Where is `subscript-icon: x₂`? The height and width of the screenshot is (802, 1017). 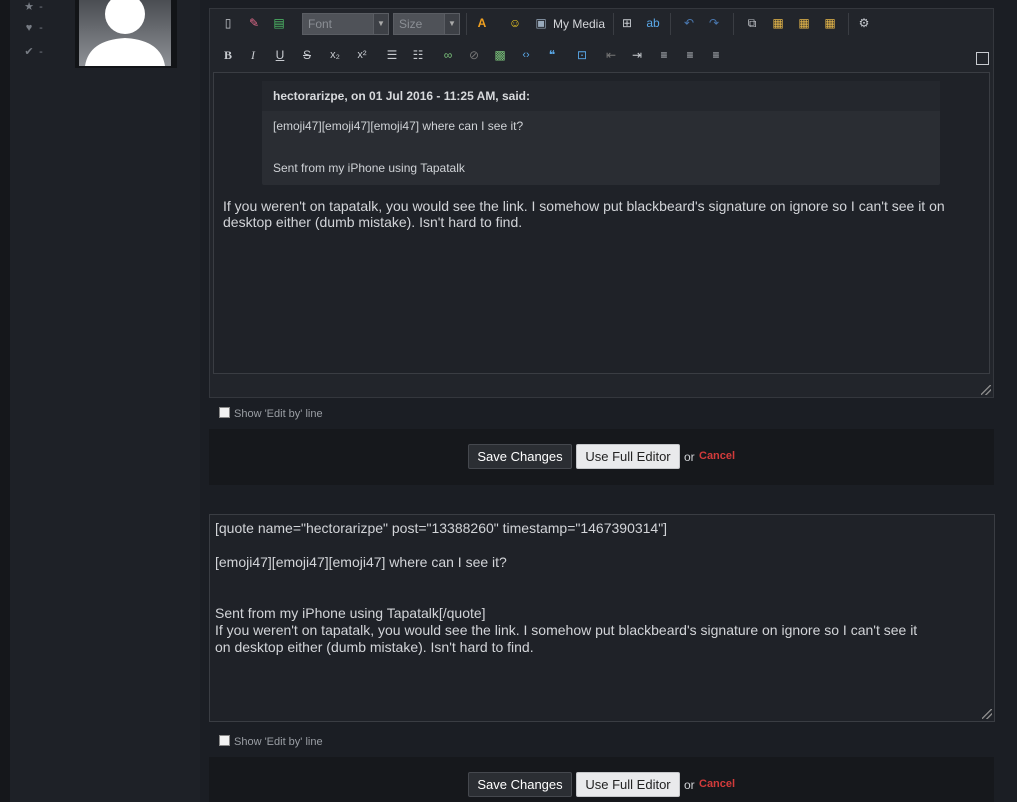
subscript-icon: x₂ is located at coordinates (335, 55).